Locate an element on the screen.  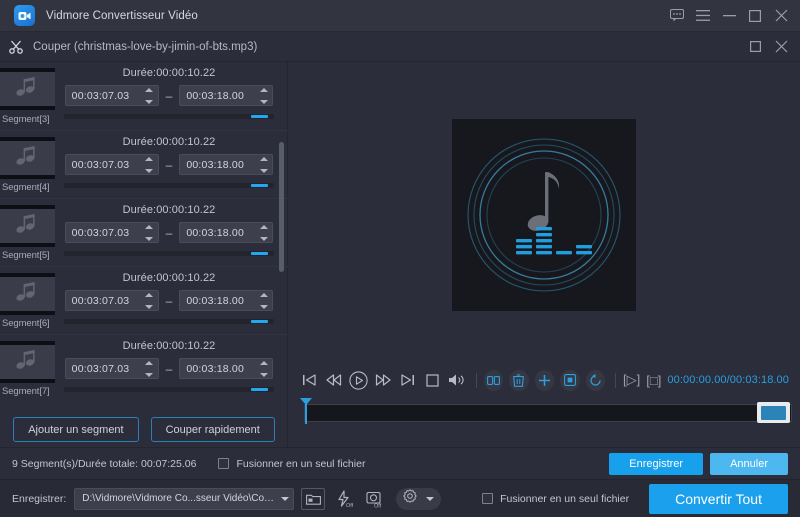
timeline-right-handle is located at coordinates (773, 412).